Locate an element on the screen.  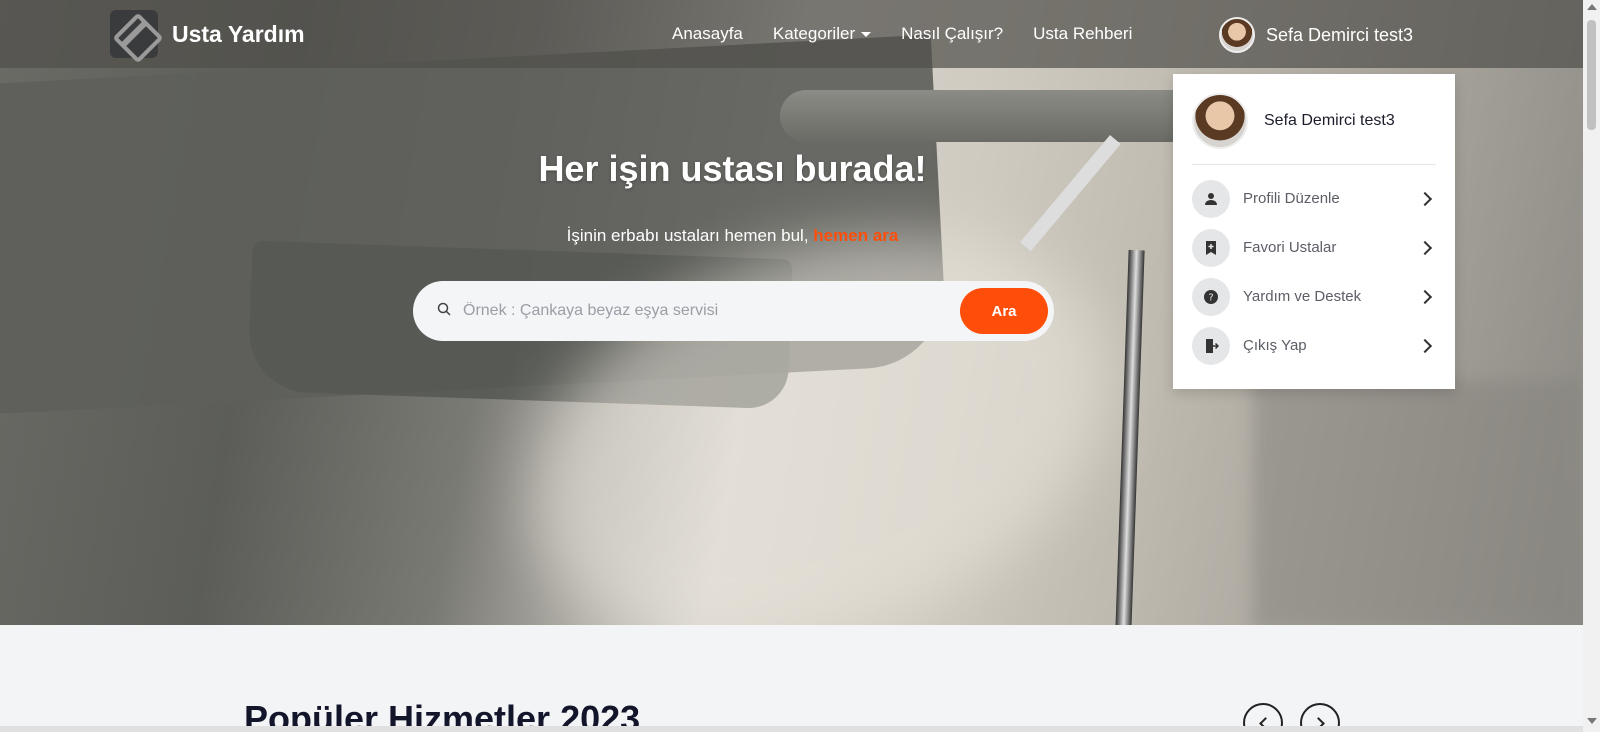
user-menu-toggle: Sefa Demirci test3 is located at coordinates (1316, 35).